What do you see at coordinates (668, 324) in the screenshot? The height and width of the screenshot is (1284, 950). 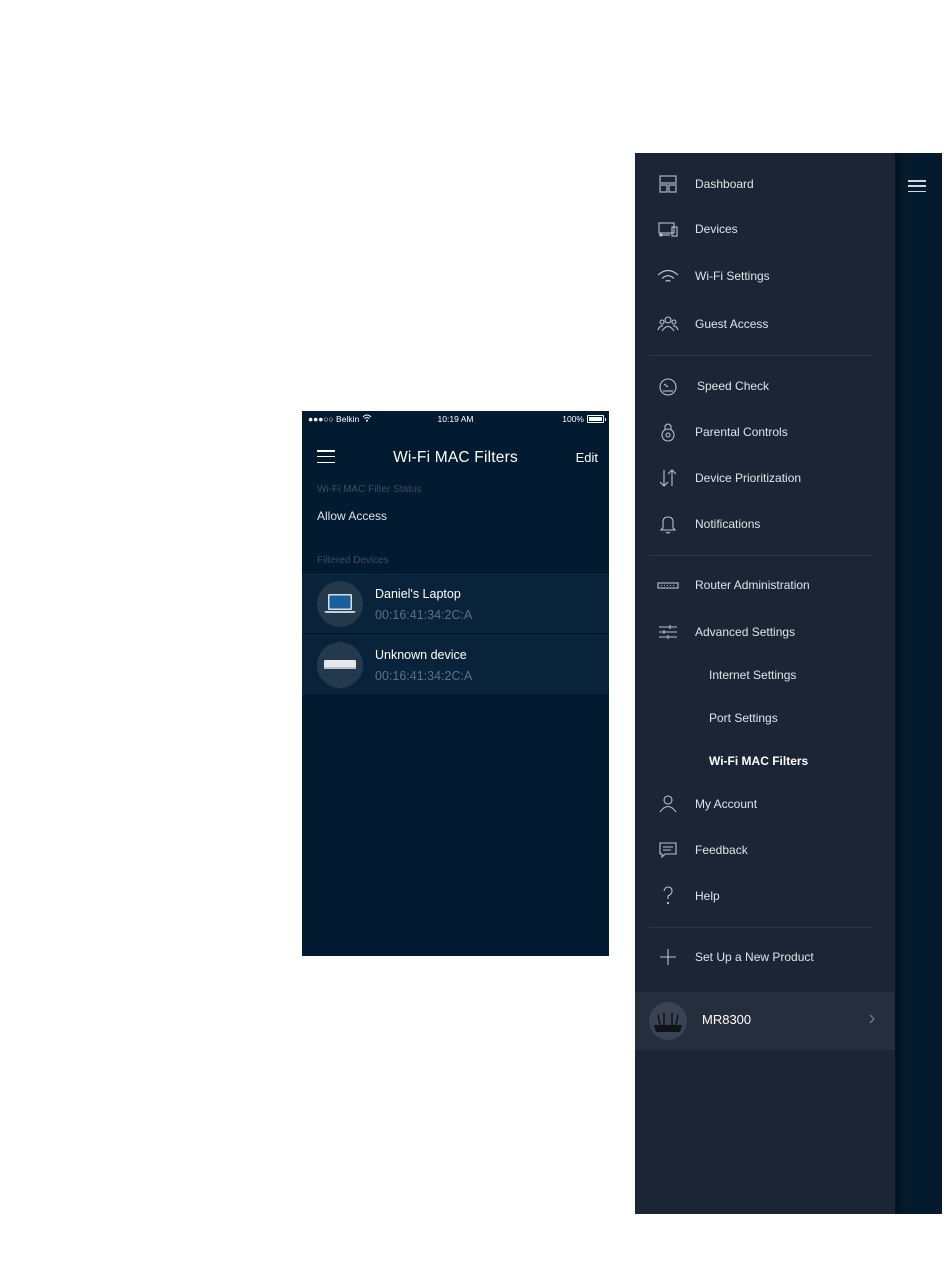 I see `guest-access-icon` at bounding box center [668, 324].